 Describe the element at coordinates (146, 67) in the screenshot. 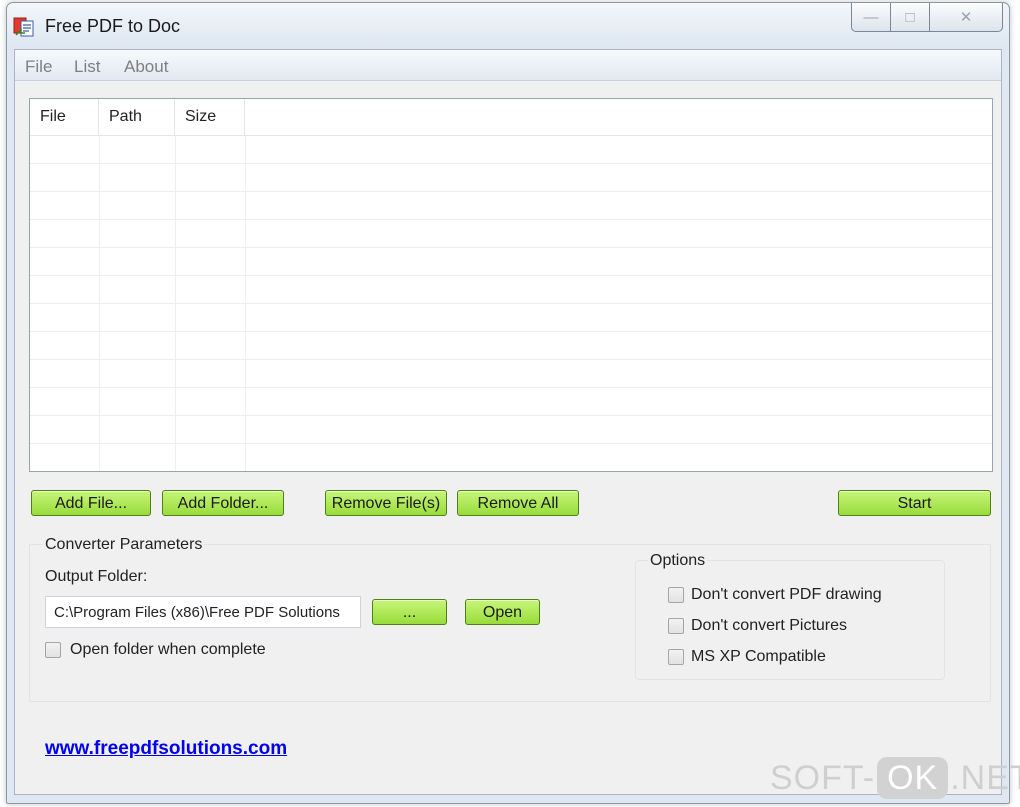

I see `menu-about: About` at that location.